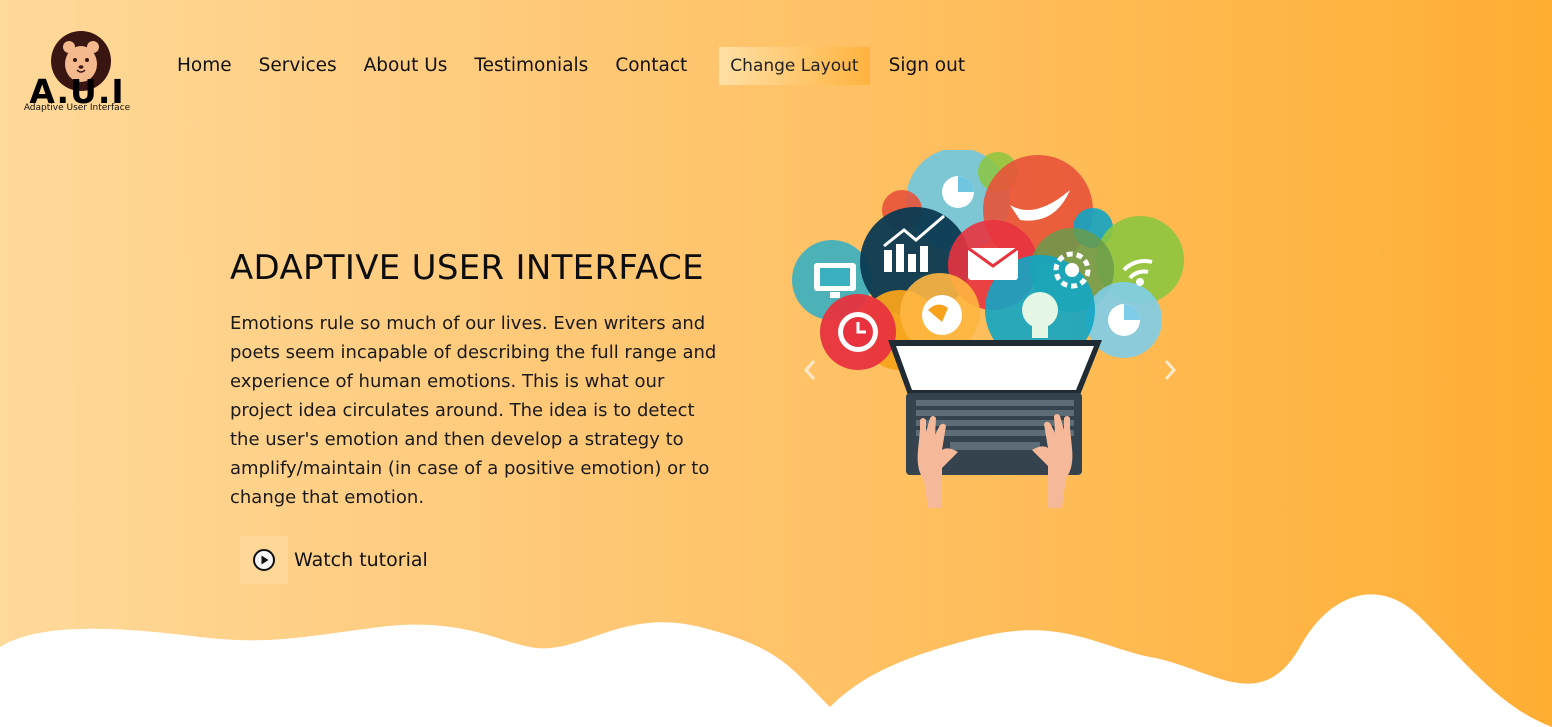 The height and width of the screenshot is (727, 1552). Describe the element at coordinates (531, 66) in the screenshot. I see `nav-testimonials: Testimonials` at that location.